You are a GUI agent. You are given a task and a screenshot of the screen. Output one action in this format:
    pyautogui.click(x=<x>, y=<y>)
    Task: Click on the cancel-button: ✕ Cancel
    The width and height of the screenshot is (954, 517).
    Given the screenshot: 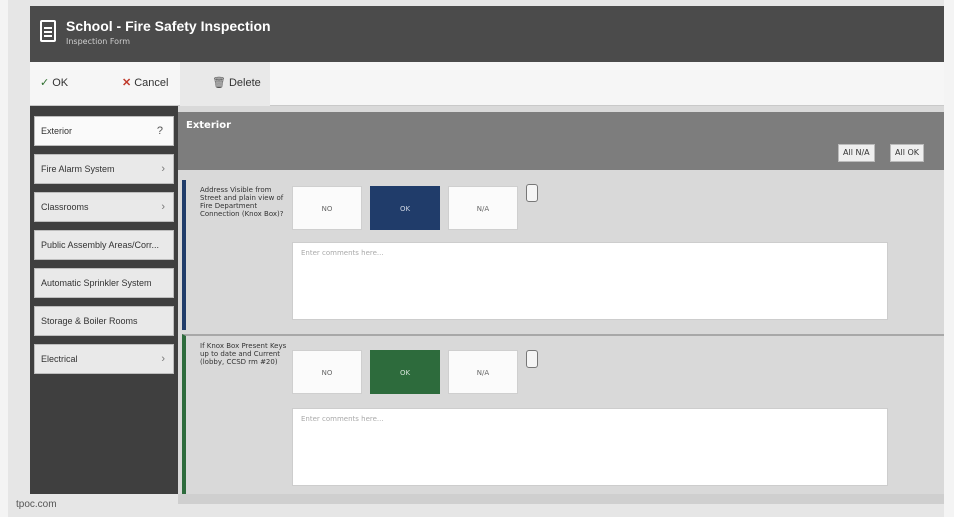 What is the action you would take?
    pyautogui.click(x=145, y=82)
    